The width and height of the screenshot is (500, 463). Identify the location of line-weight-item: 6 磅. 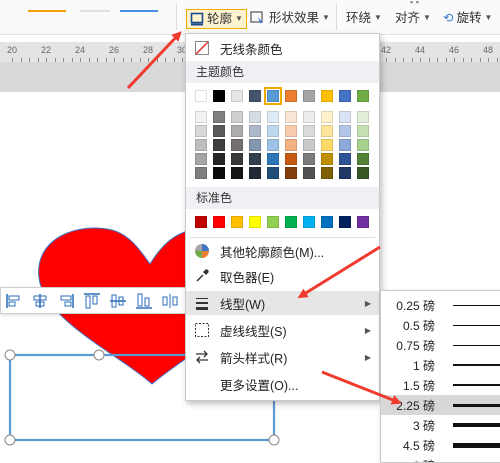
(440, 459).